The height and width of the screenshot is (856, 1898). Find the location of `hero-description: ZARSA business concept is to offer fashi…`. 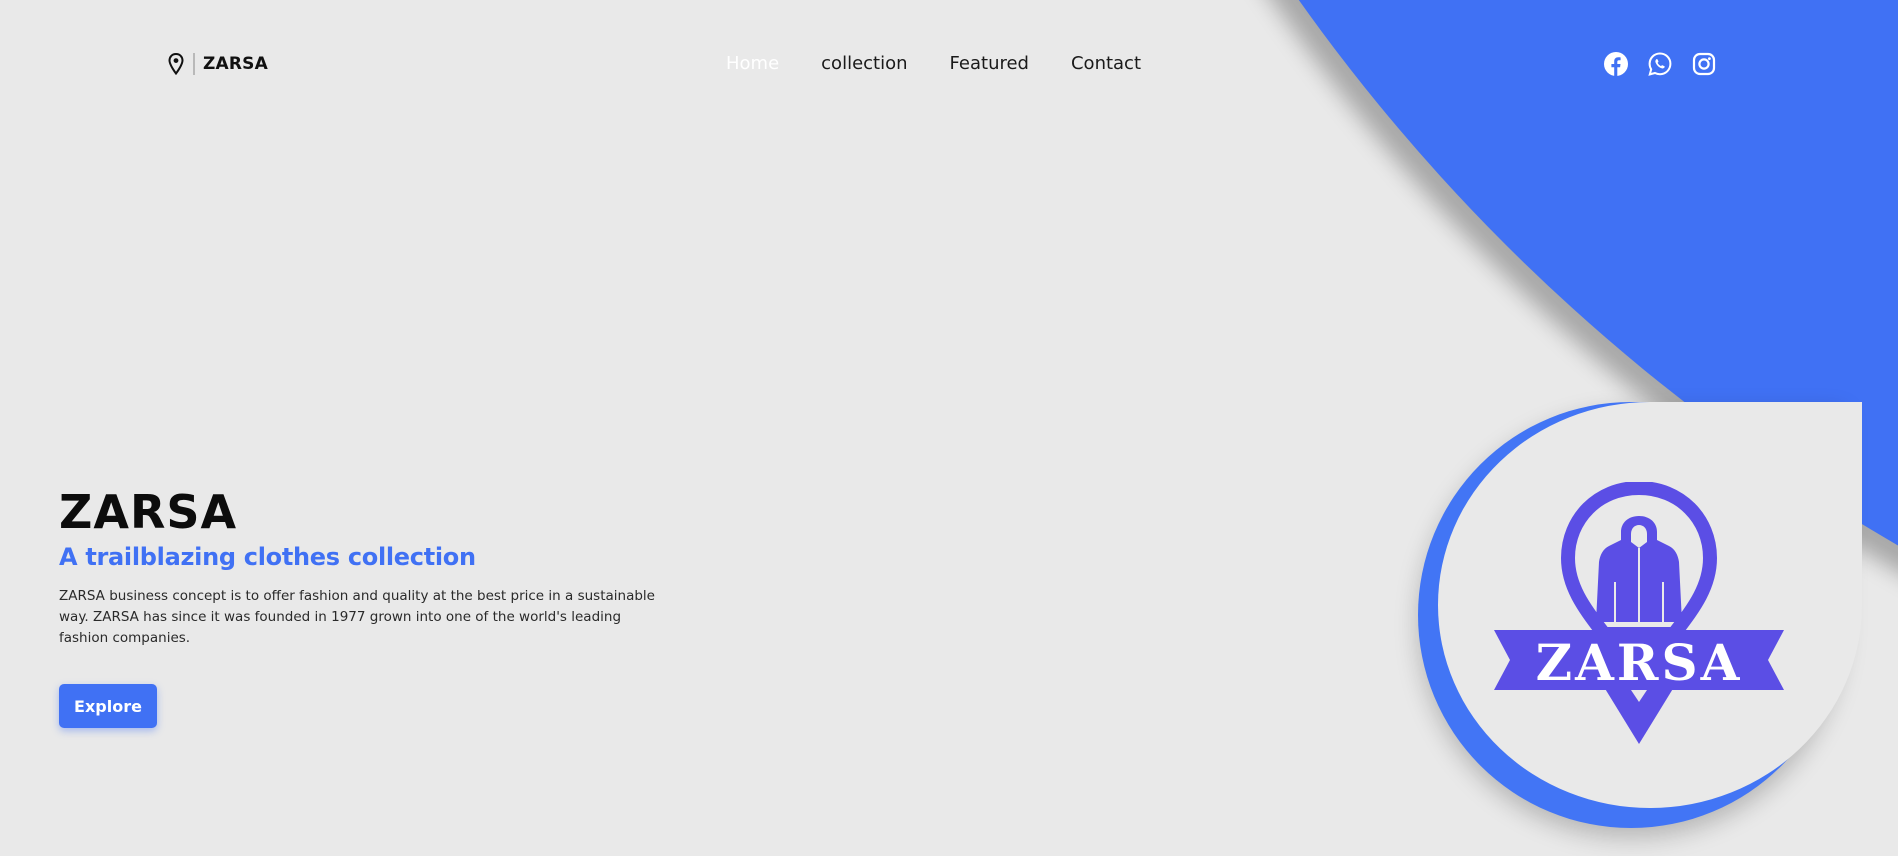

hero-description: ZARSA business concept is to offer fashi… is located at coordinates (357, 617).